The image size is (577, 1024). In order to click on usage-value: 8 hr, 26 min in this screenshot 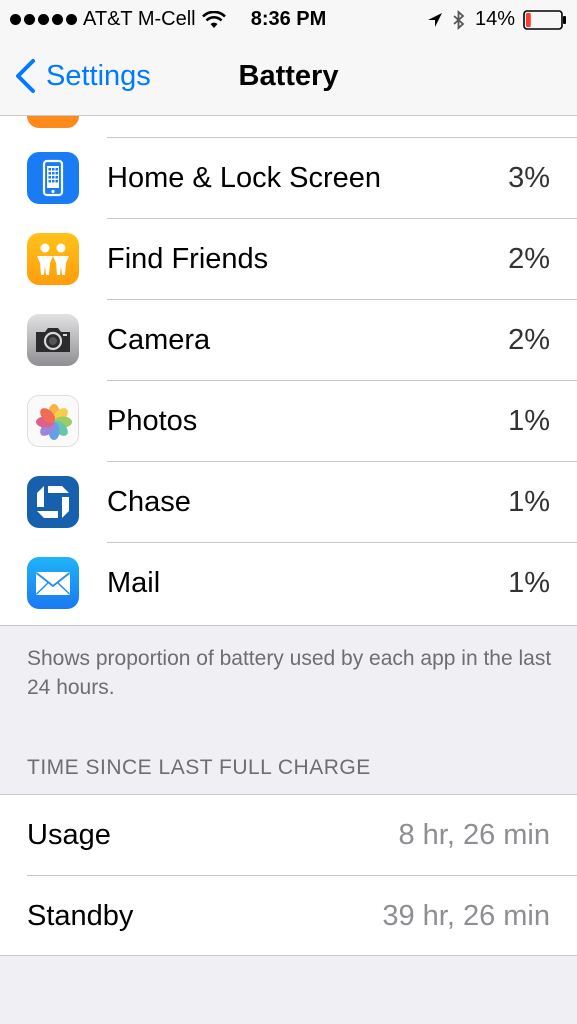, I will do `click(474, 835)`.